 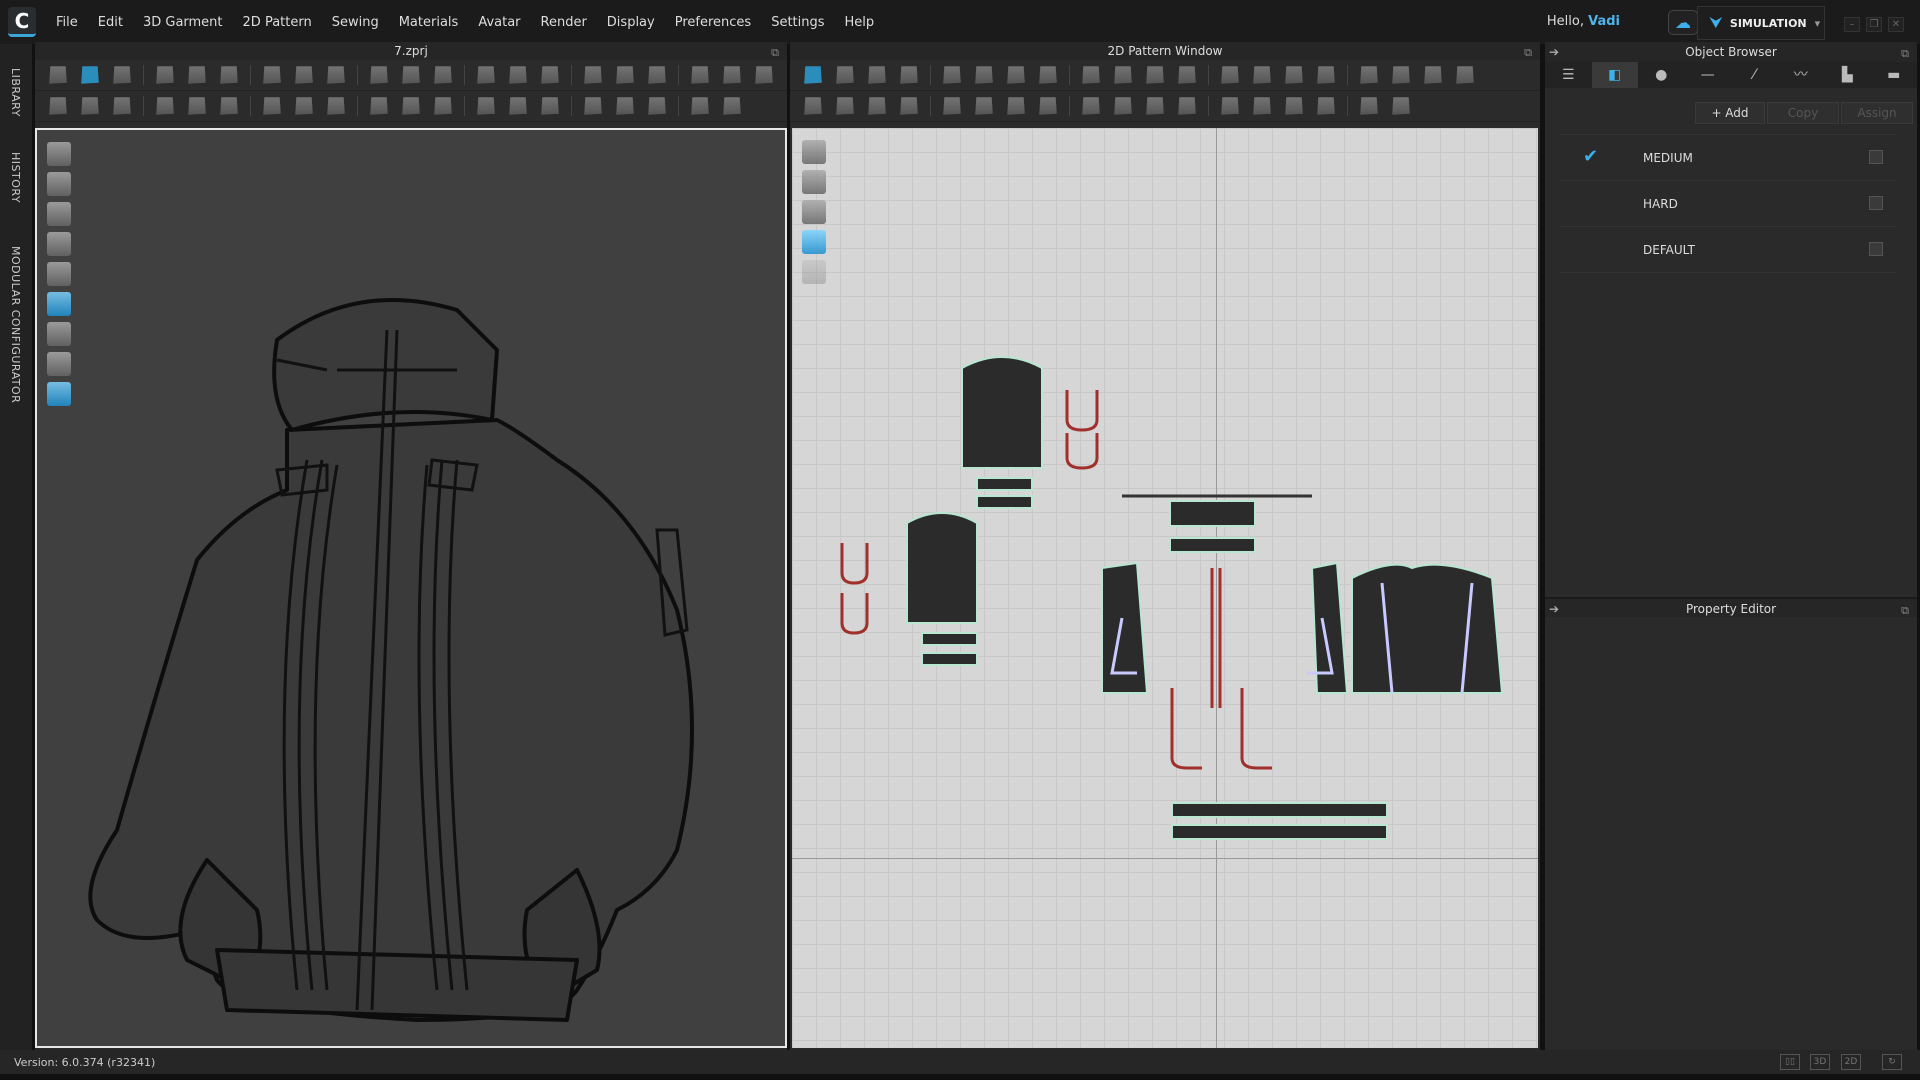 I want to click on split-view-button: ▯▯, so click(x=1790, y=1062).